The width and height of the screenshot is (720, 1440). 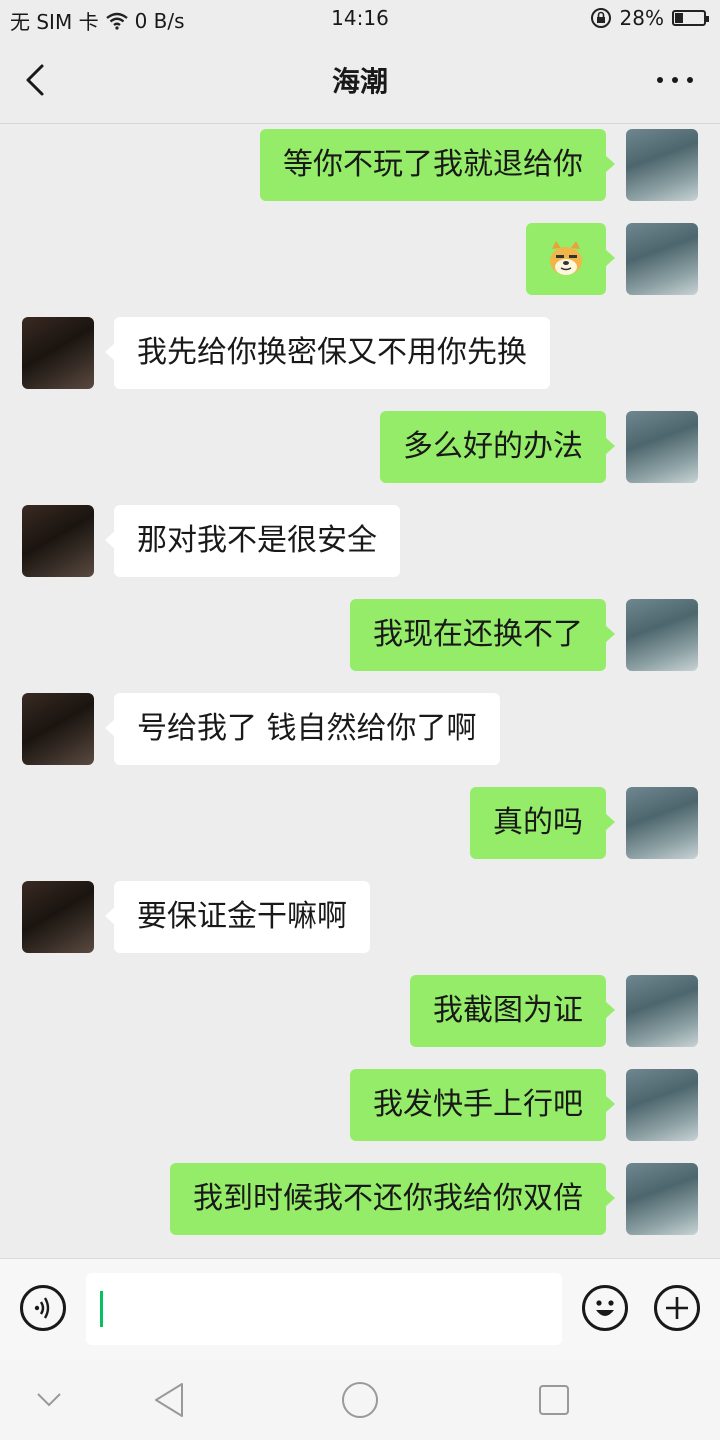 What do you see at coordinates (360, 18) in the screenshot?
I see `status-bar: 无 SIM 卡 0 B/s 14:16 28%` at bounding box center [360, 18].